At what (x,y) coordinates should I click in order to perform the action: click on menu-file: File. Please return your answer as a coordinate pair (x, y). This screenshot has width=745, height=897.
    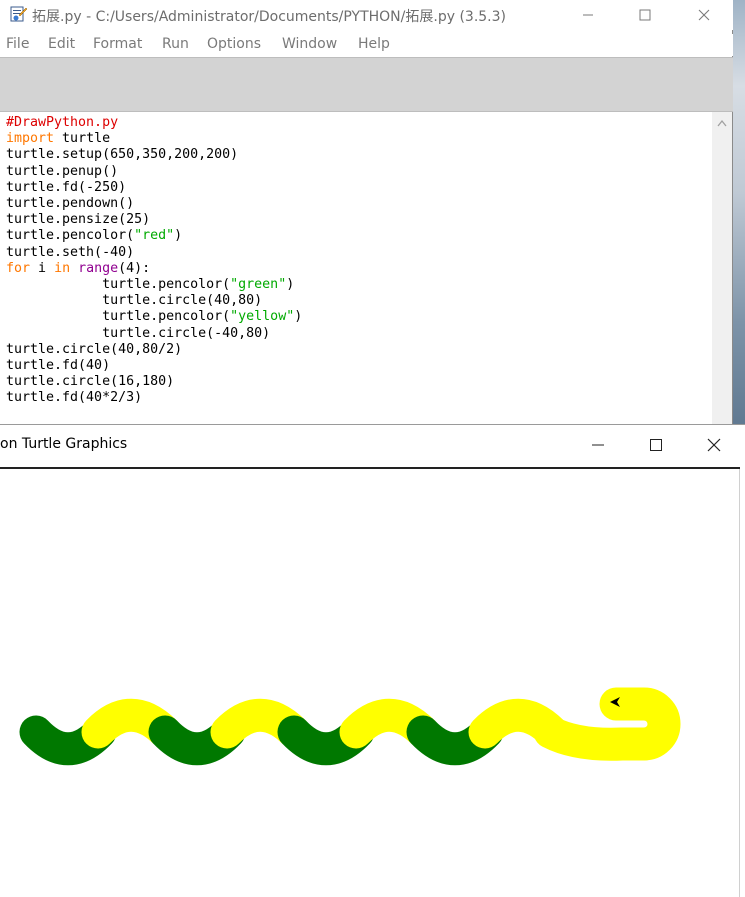
    Looking at the image, I should click on (17, 44).